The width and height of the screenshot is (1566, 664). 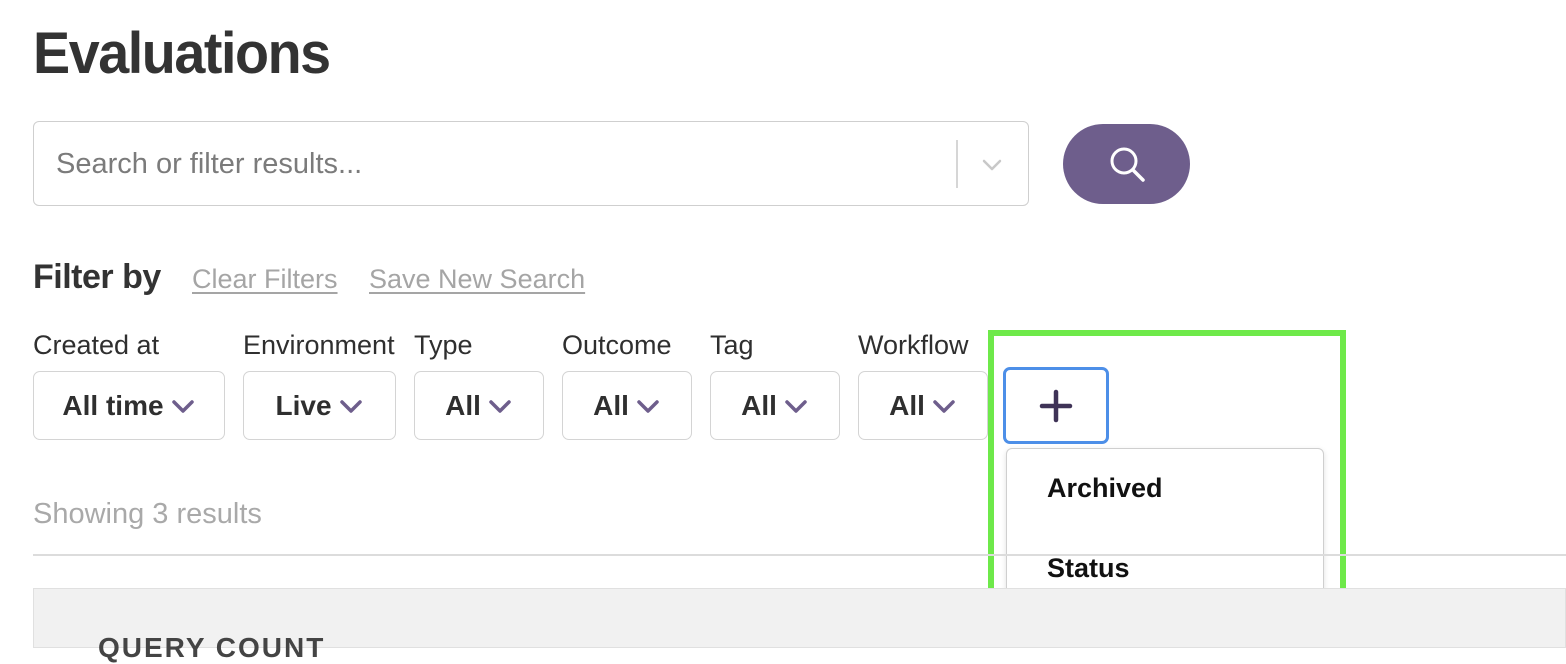 I want to click on filter-value: Live, so click(x=303, y=405).